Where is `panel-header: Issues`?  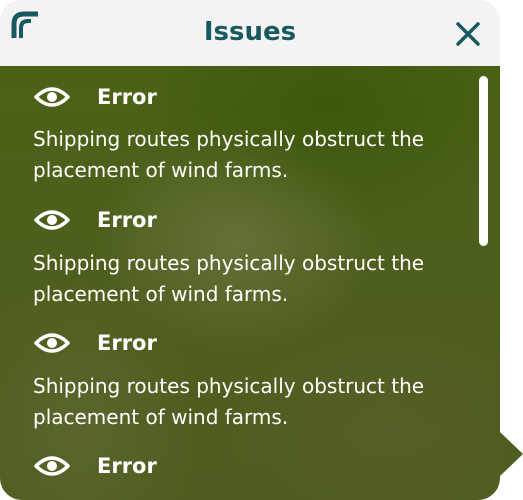
panel-header: Issues is located at coordinates (250, 33).